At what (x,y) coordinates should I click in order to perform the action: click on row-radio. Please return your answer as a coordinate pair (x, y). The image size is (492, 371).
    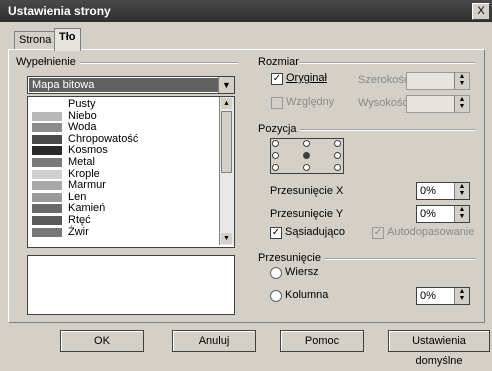
    Looking at the image, I should click on (276, 273).